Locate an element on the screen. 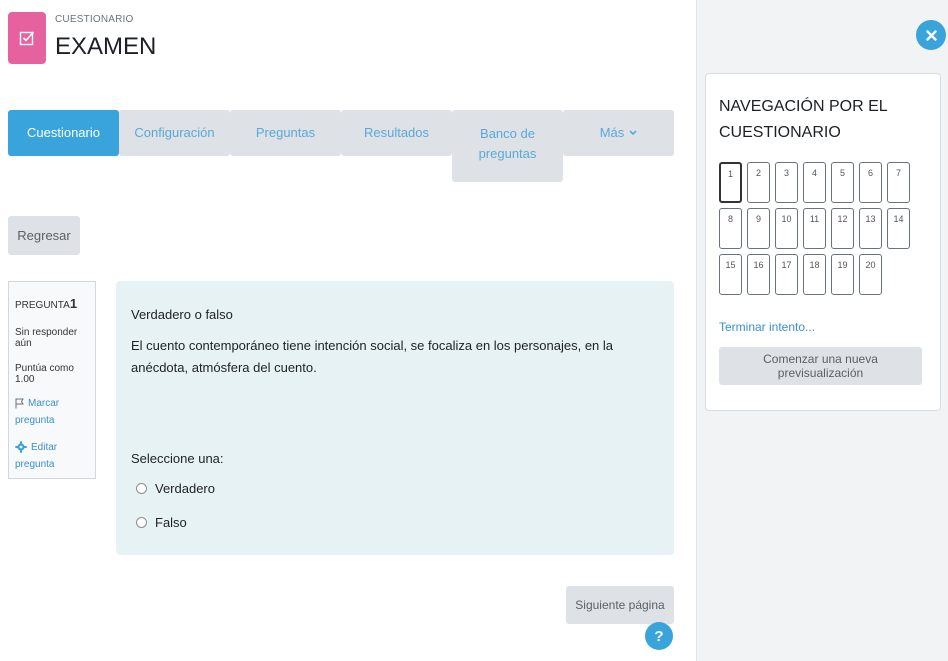  next-page-button: Siguiente página is located at coordinates (620, 605).